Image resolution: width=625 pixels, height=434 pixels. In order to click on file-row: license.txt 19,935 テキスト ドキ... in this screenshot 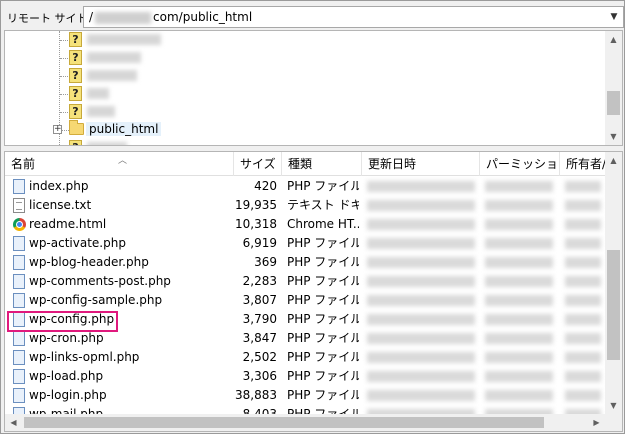, I will do `click(305, 205)`.